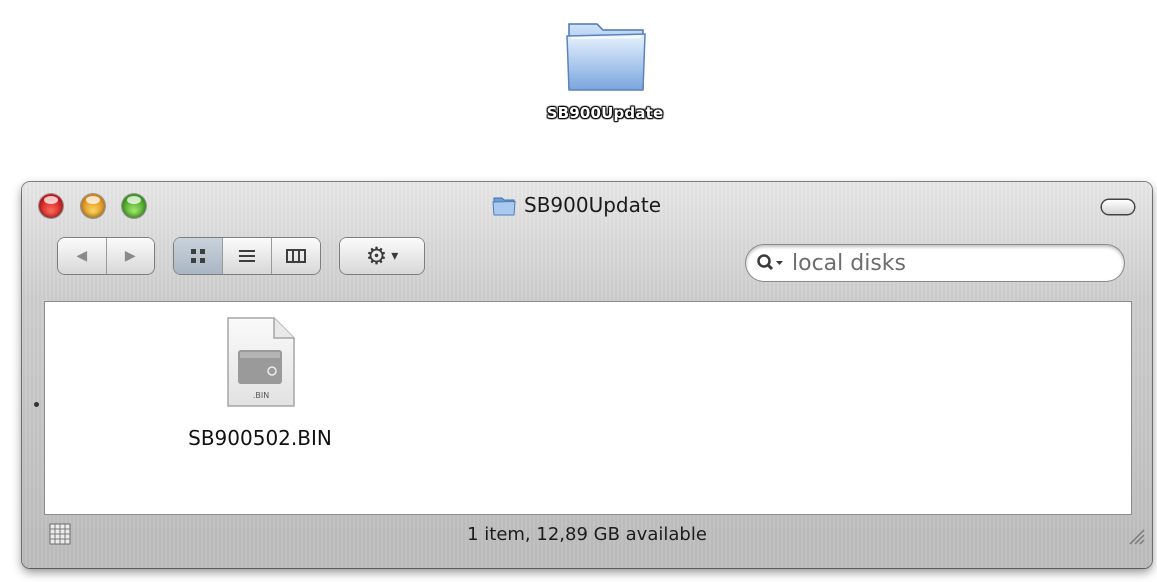  I want to click on list-view-button, so click(246, 256).